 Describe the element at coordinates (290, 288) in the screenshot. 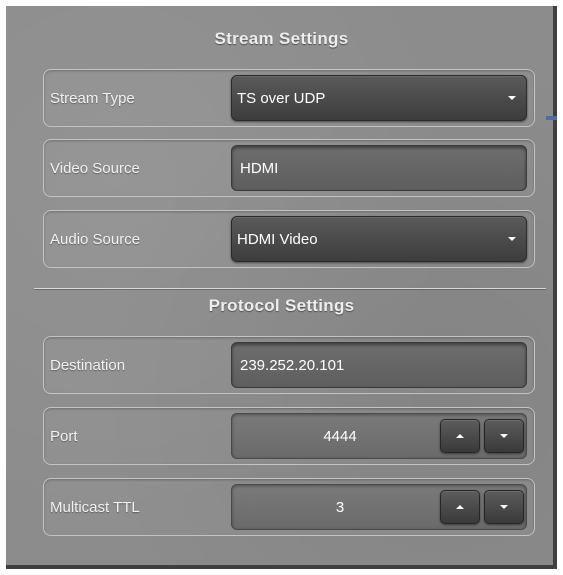

I see `section-divider` at that location.